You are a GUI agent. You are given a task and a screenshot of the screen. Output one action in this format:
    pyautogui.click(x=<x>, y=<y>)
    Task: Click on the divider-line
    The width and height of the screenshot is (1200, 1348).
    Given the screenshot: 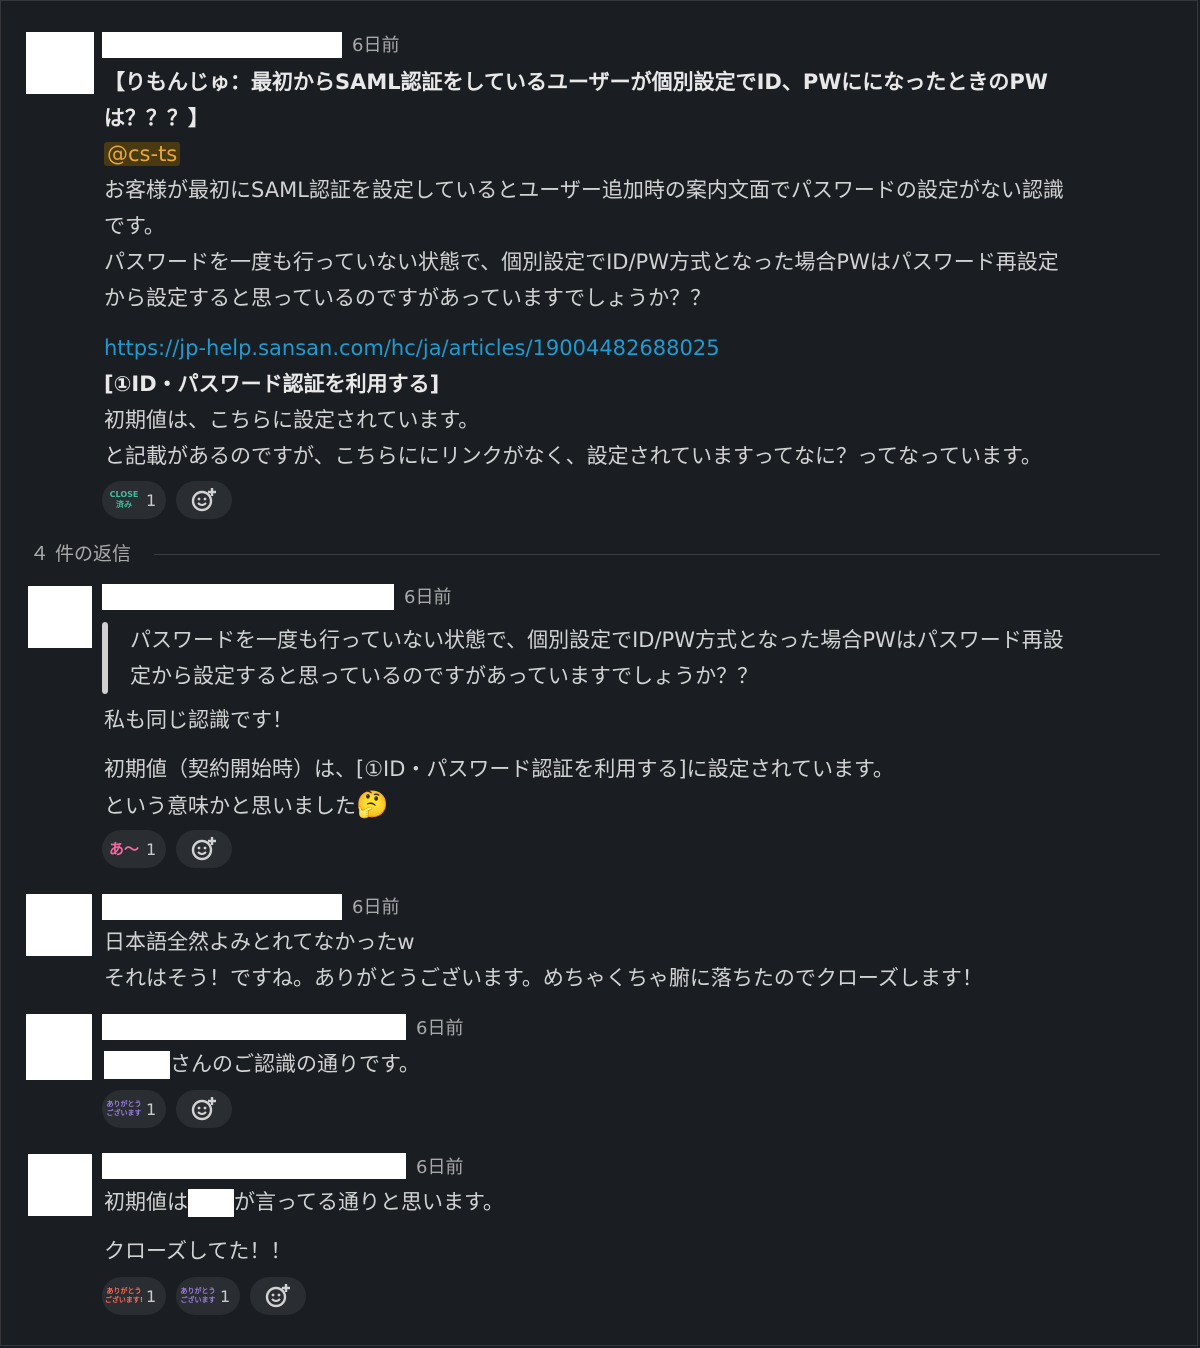 What is the action you would take?
    pyautogui.click(x=657, y=554)
    